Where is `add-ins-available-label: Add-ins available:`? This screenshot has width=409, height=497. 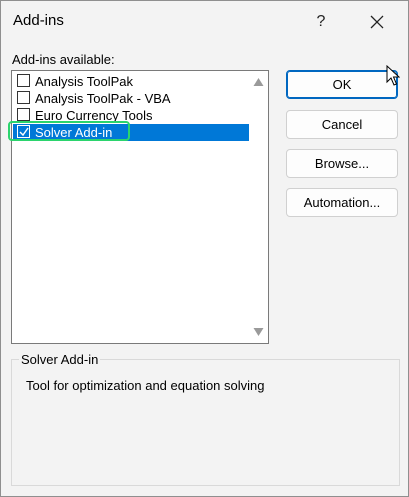
add-ins-available-label: Add-ins available: is located at coordinates (63, 59).